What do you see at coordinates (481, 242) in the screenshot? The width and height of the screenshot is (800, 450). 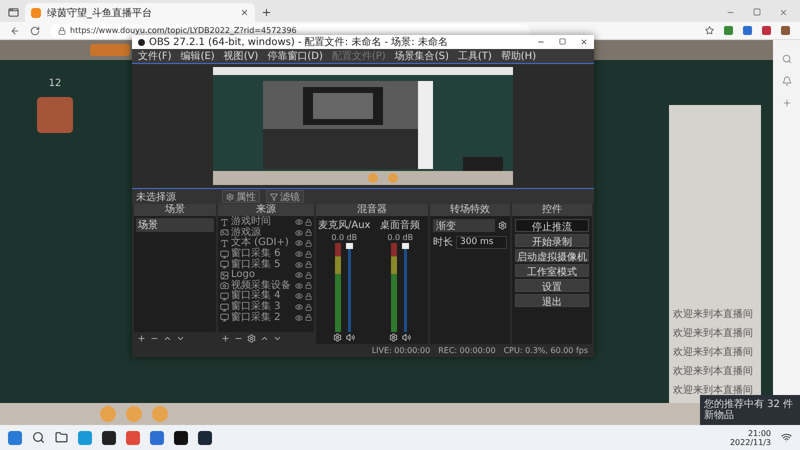 I see `duration-field: 300 ms` at bounding box center [481, 242].